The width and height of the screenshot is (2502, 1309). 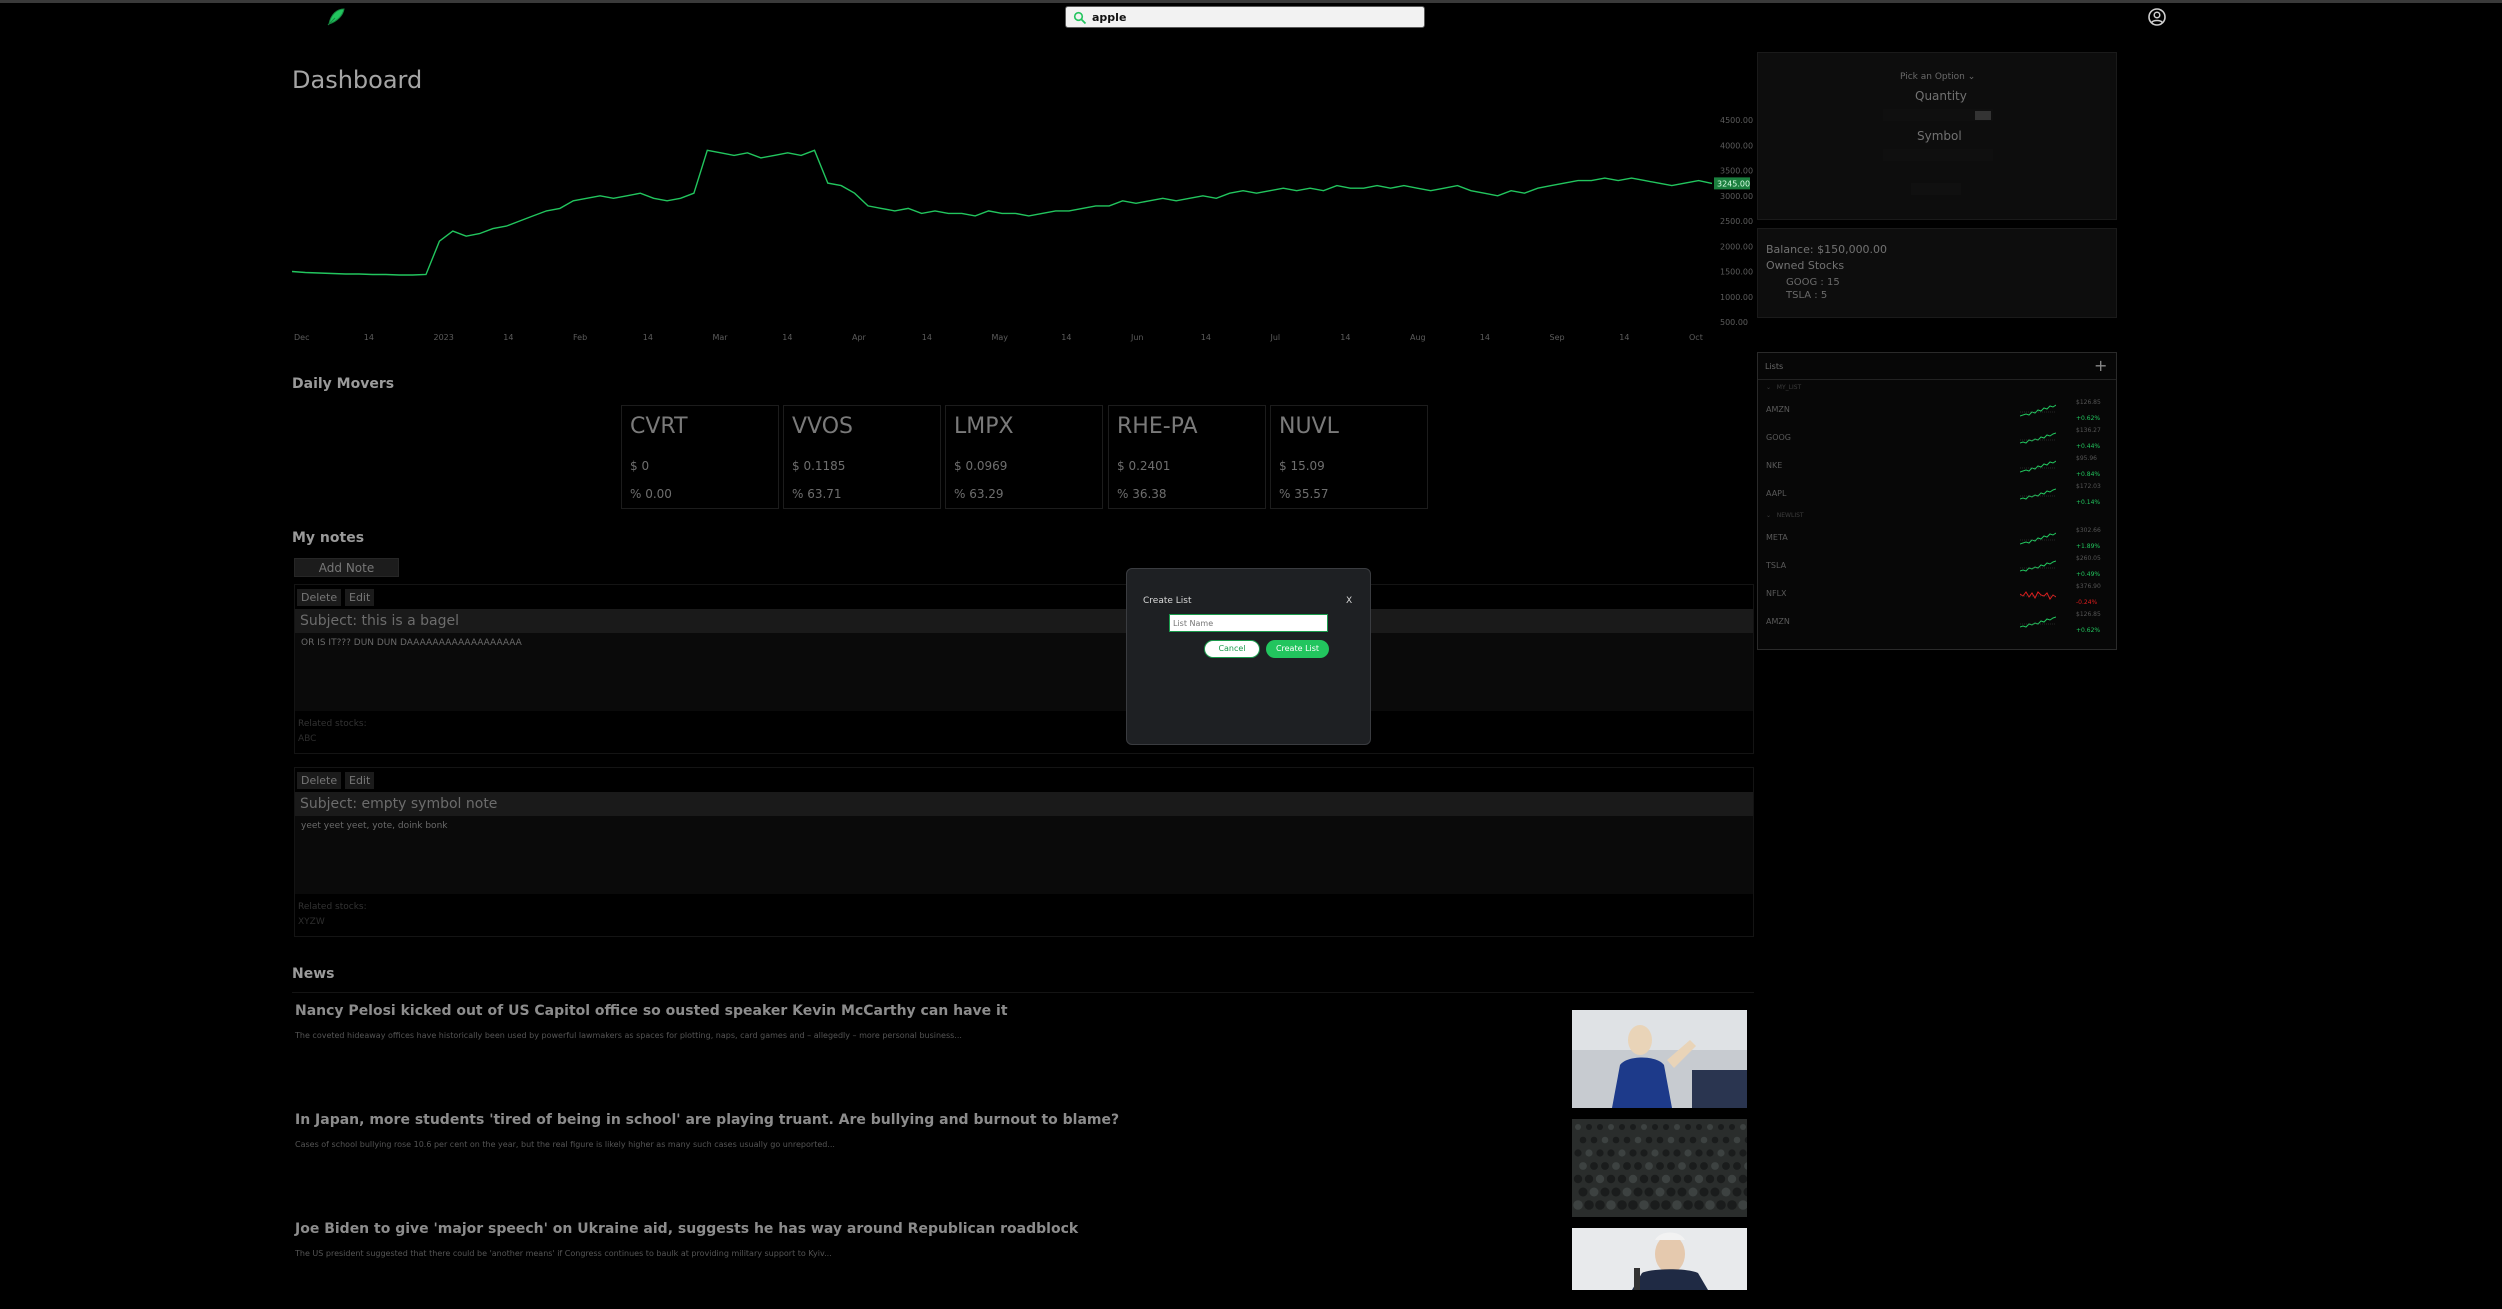 What do you see at coordinates (1232, 649) in the screenshot?
I see `cancel-button: Cancel` at bounding box center [1232, 649].